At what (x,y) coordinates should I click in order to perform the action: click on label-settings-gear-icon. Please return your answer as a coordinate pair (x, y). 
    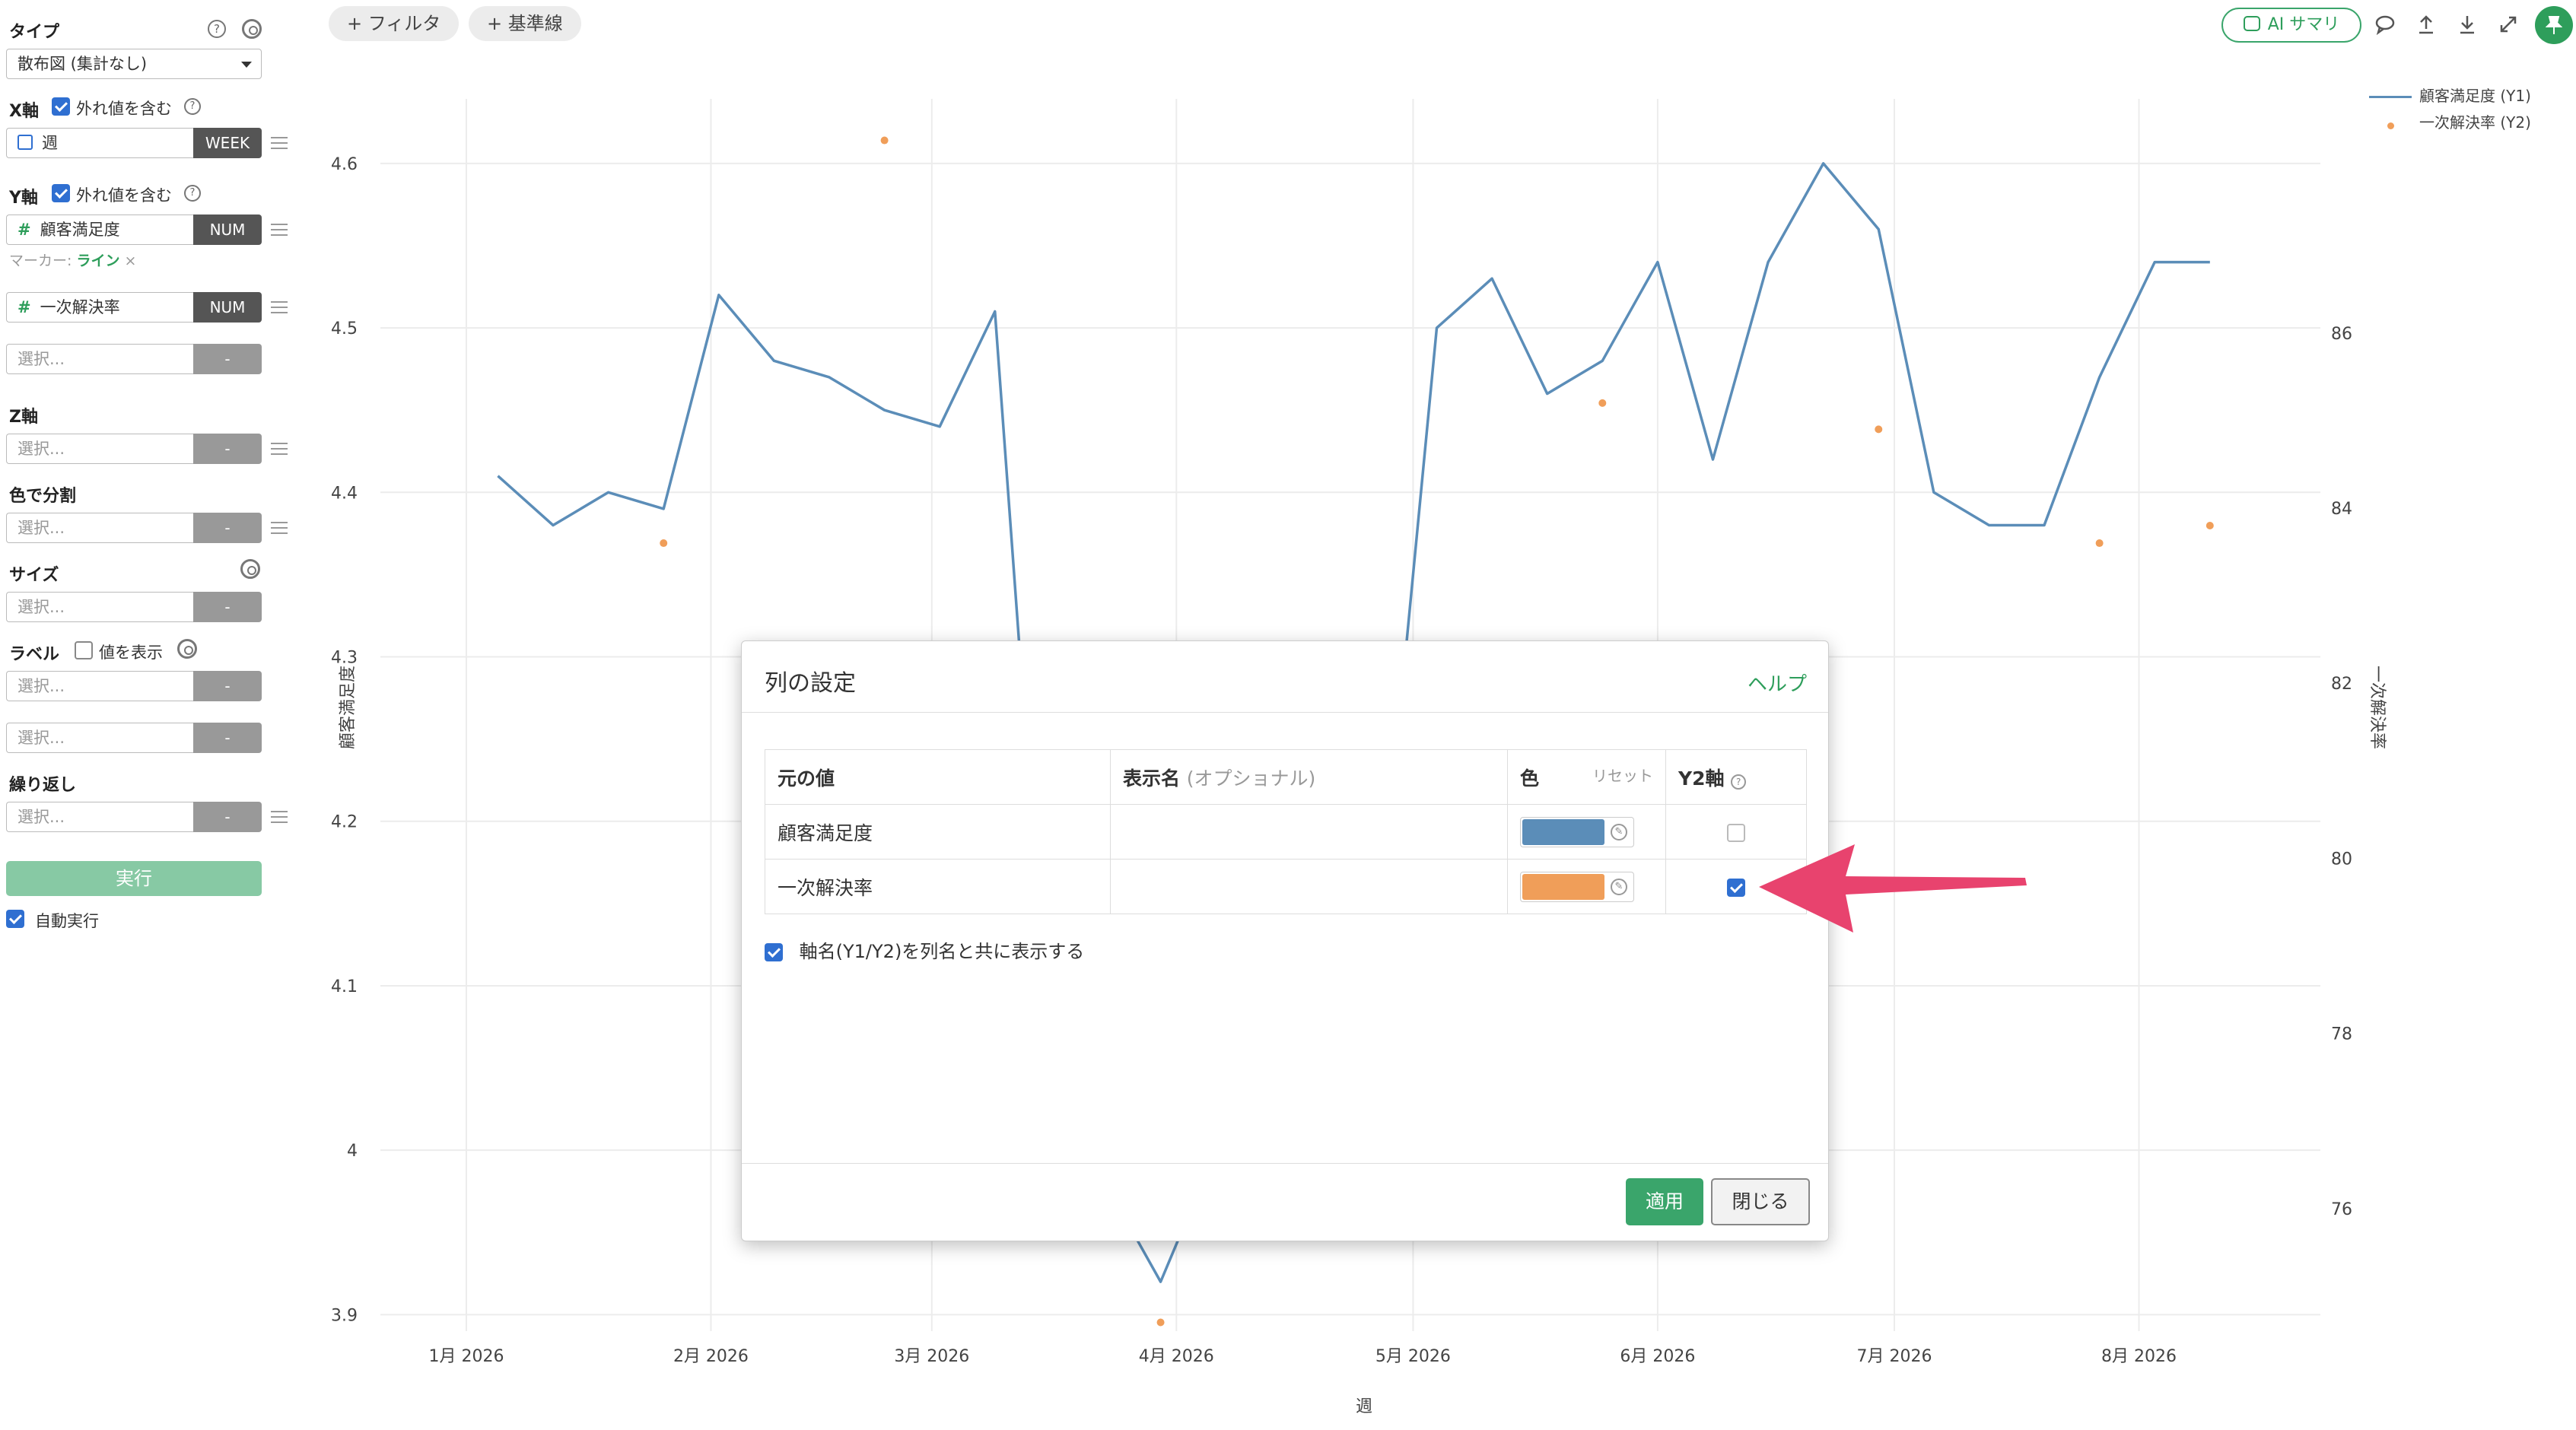
    Looking at the image, I should click on (187, 649).